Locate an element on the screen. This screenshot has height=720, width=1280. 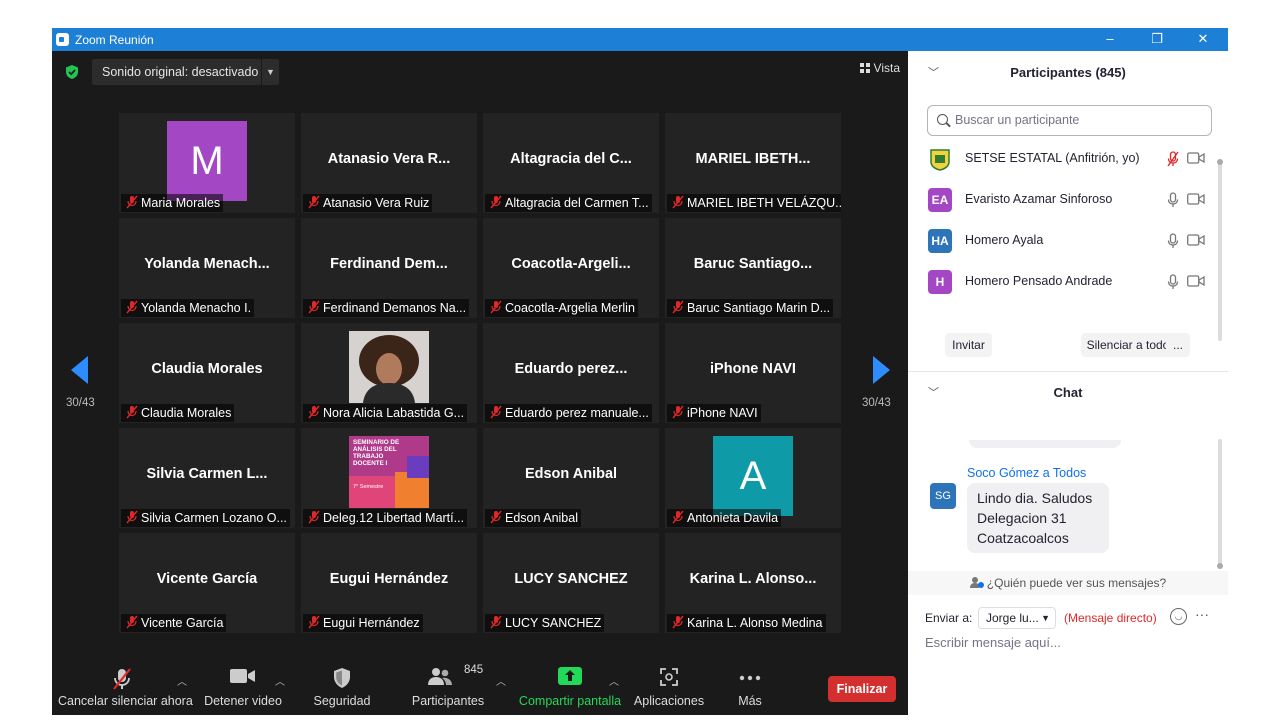
minimize-button: – is located at coordinates (1110, 39).